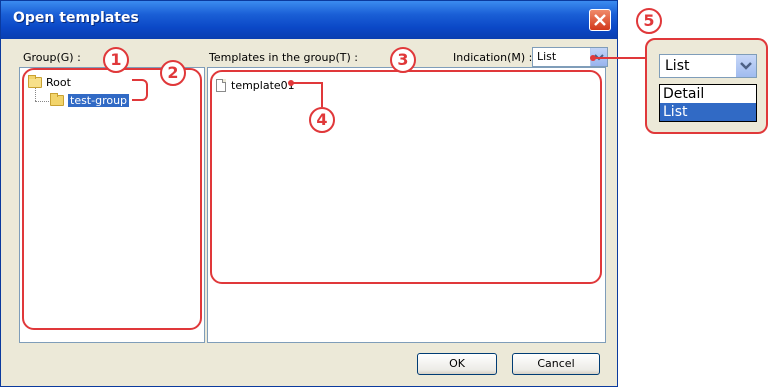 Image resolution: width=768 pixels, height=387 pixels. What do you see at coordinates (746, 66) in the screenshot?
I see `chevron-down-icon` at bounding box center [746, 66].